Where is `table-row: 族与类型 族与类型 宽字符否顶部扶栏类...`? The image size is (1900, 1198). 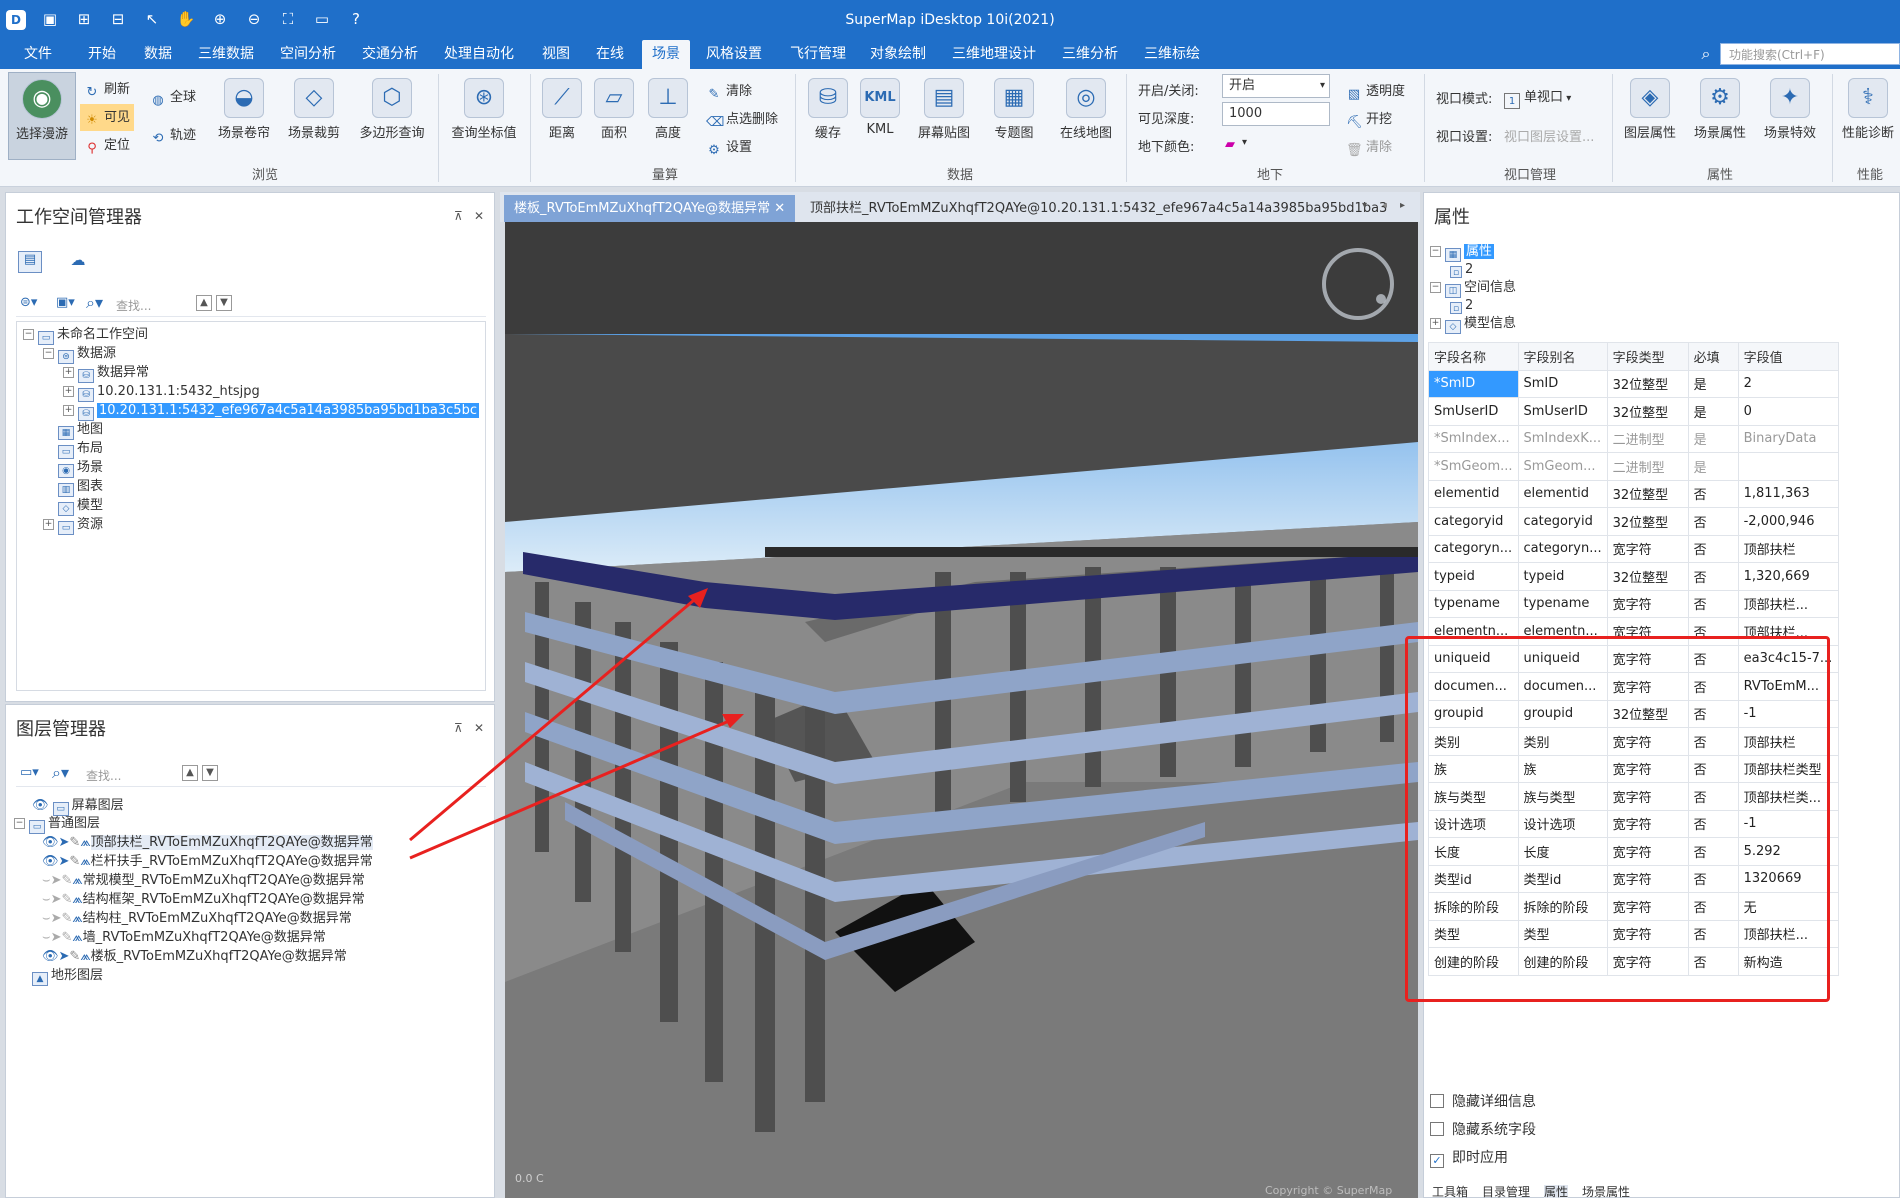 table-row: 族与类型 族与类型 宽字符否顶部扶栏类... is located at coordinates (1633, 796).